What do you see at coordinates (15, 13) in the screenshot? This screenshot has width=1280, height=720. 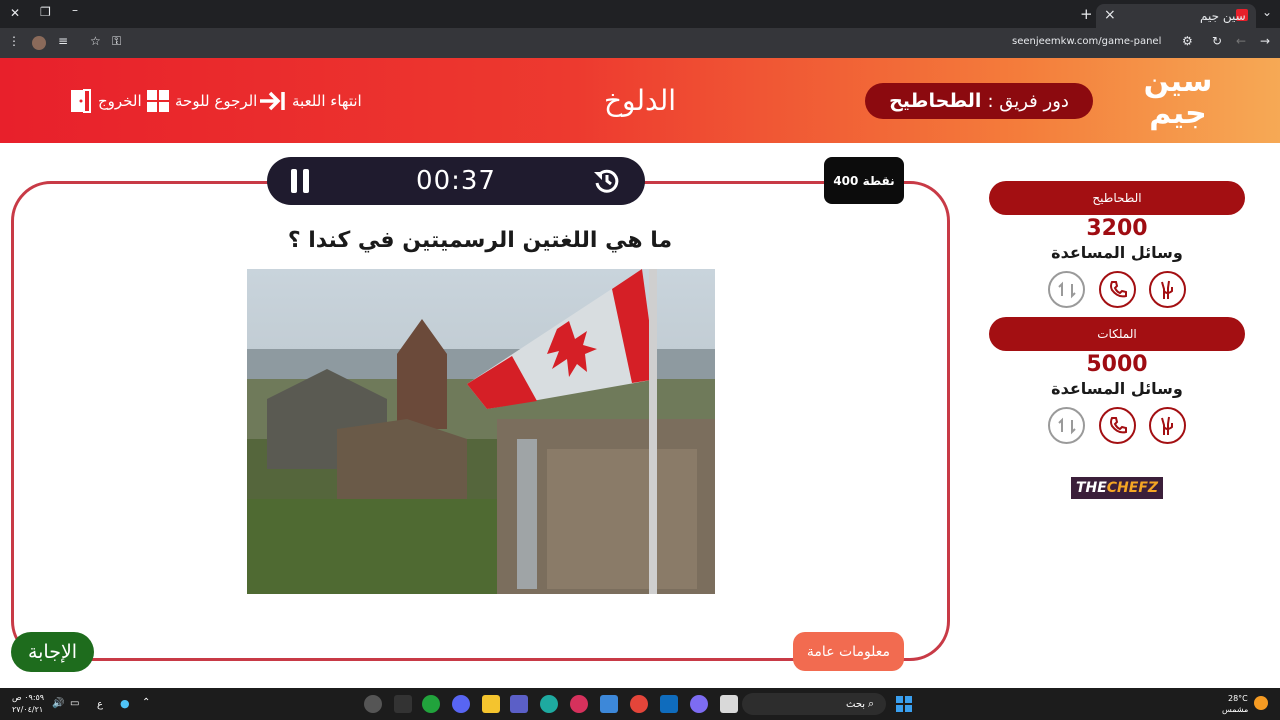 I see `close-window-icon: ✕` at bounding box center [15, 13].